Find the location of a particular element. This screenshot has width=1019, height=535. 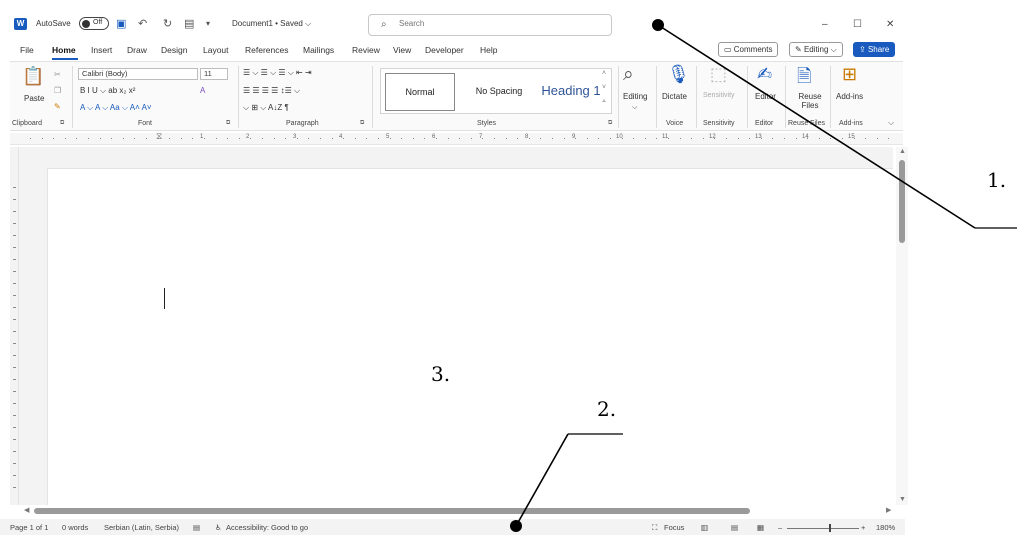

scroll-down-icon: ▼ is located at coordinates (902, 499).